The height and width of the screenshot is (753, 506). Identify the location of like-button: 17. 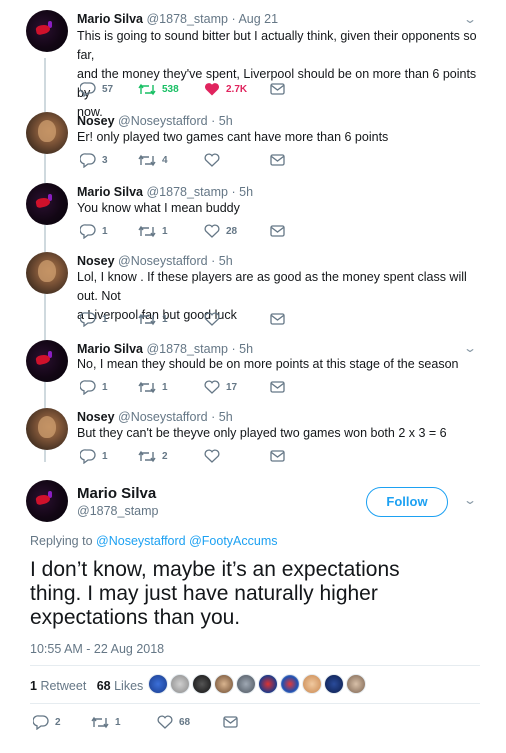
(220, 387).